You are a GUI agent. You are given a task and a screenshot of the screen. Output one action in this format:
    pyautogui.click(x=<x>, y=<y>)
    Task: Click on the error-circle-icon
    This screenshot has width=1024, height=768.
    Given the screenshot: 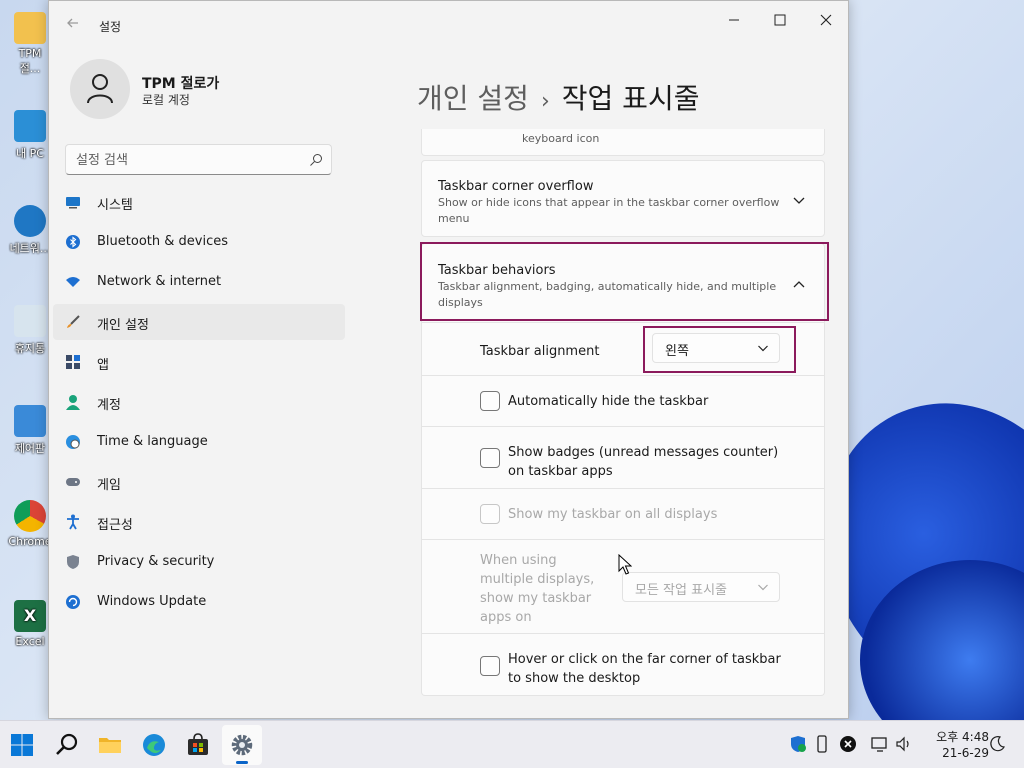 What is the action you would take?
    pyautogui.click(x=848, y=744)
    